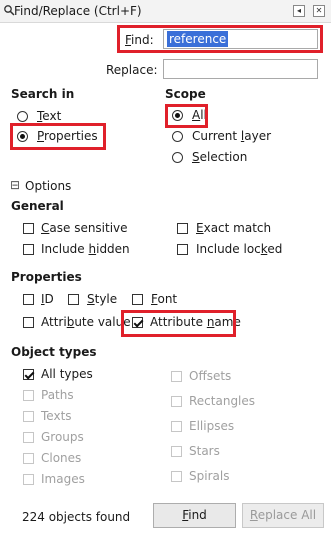  I want to click on texts-label: Texts, so click(56, 416).